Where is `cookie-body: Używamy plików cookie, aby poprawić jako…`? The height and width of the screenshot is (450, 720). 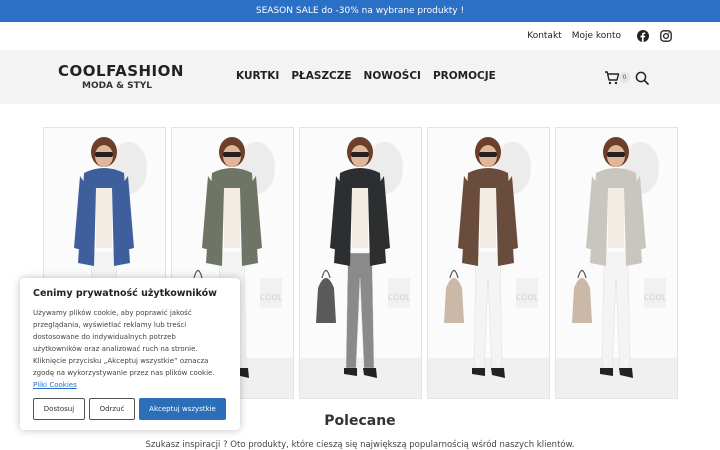
cookie-body: Używamy plików cookie, aby poprawić jako… is located at coordinates (124, 343).